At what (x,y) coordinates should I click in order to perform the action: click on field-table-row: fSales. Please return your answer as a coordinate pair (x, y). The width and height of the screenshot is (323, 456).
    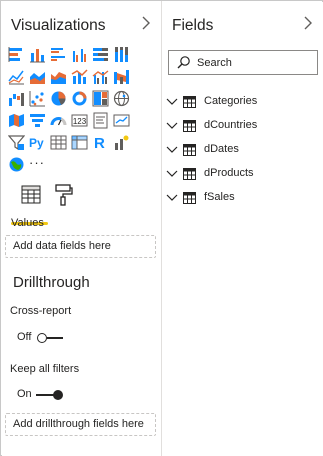
    Looking at the image, I should click on (241, 198).